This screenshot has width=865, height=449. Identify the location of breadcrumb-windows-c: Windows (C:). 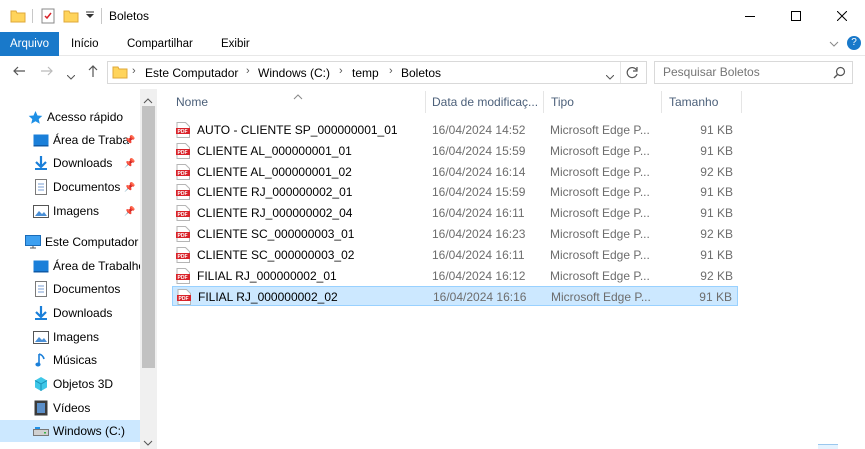
(294, 73).